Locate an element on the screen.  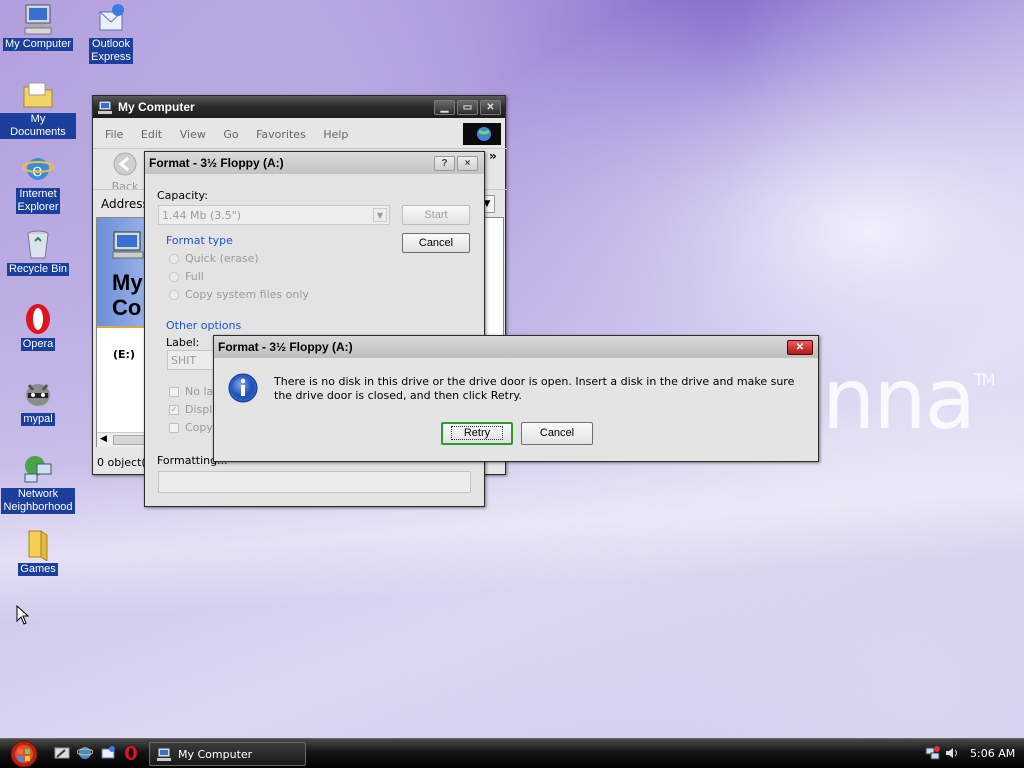
back-button: Back is located at coordinates (125, 172).